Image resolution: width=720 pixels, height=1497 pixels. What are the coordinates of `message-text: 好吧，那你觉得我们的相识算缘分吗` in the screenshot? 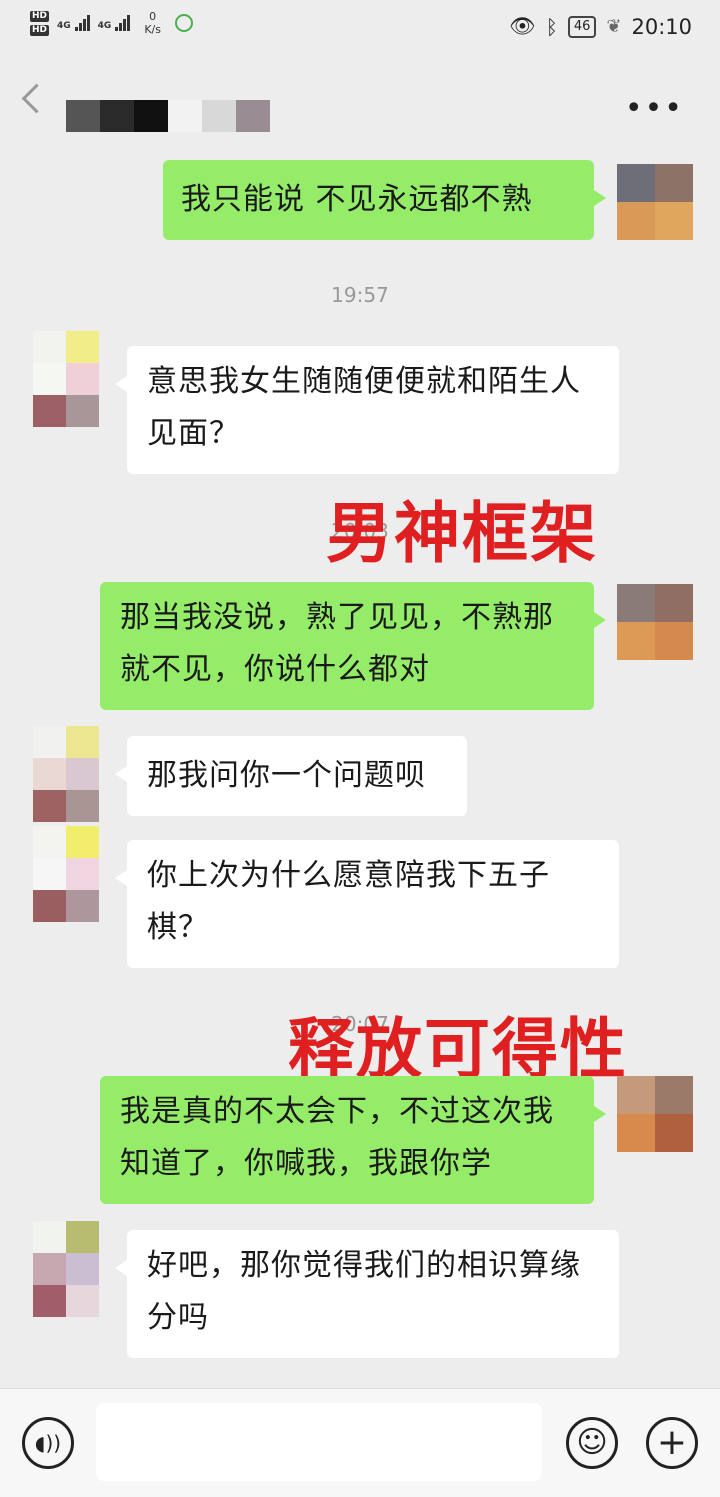 It's located at (364, 1291).